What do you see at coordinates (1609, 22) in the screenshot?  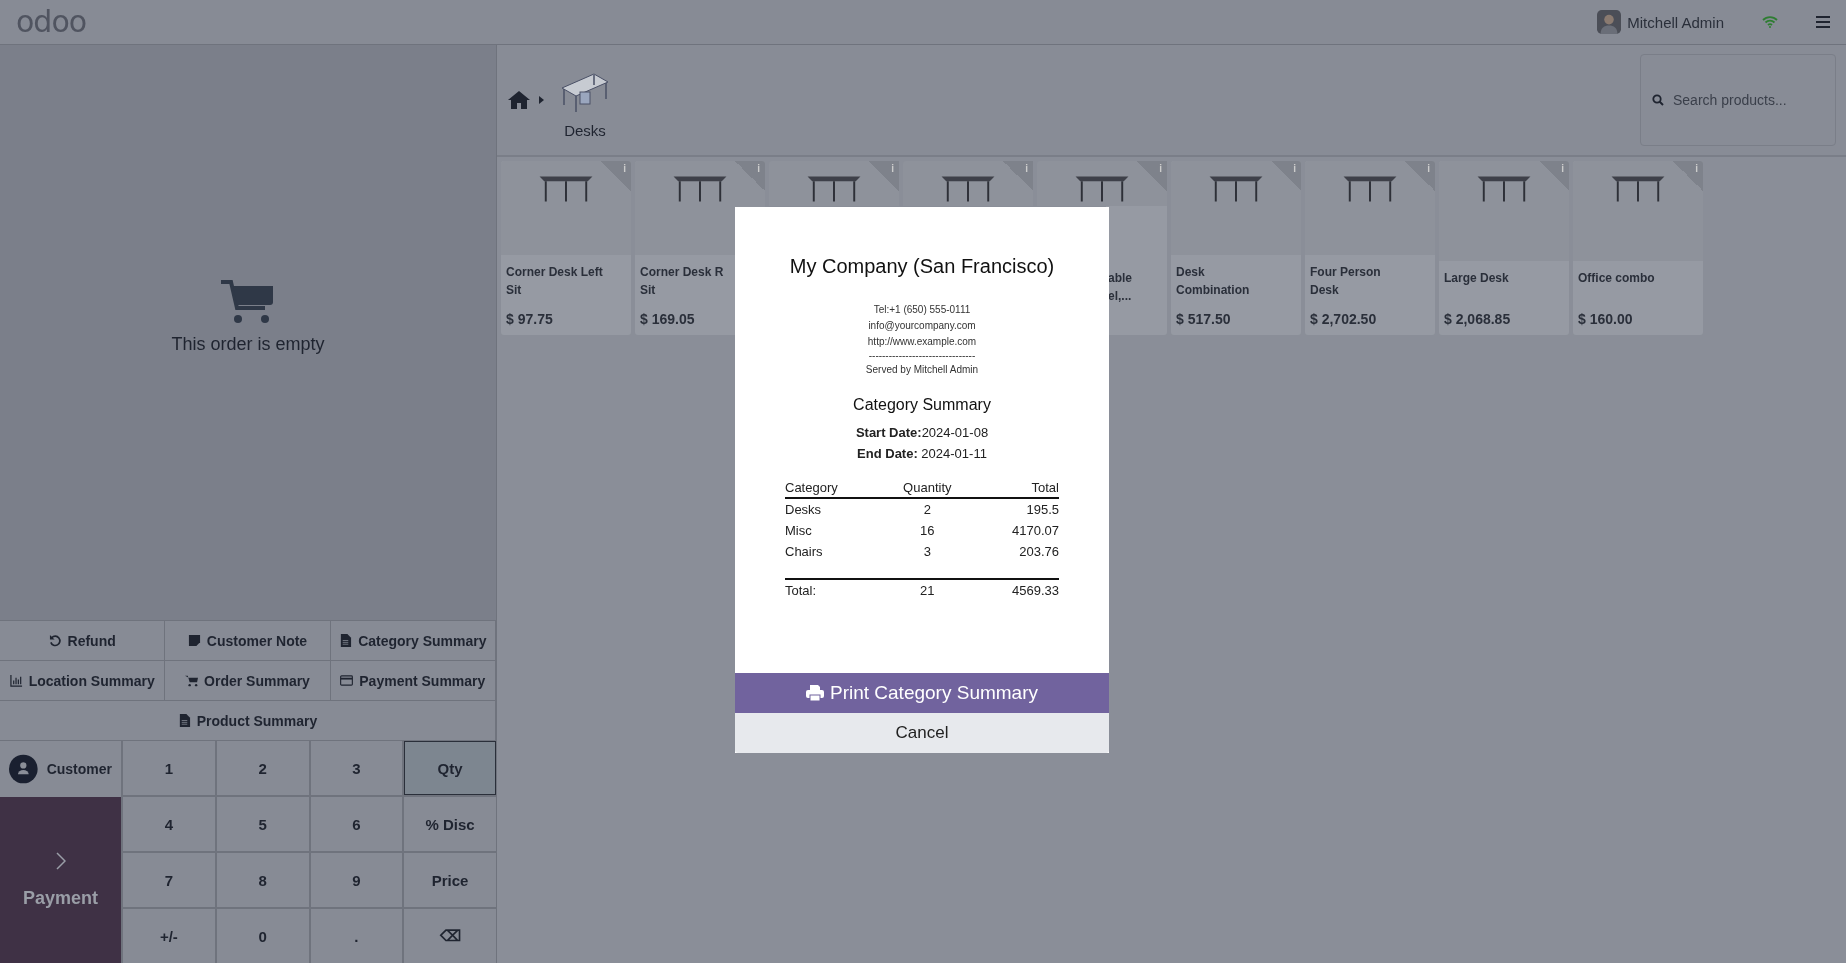 I see `avatar-icon` at bounding box center [1609, 22].